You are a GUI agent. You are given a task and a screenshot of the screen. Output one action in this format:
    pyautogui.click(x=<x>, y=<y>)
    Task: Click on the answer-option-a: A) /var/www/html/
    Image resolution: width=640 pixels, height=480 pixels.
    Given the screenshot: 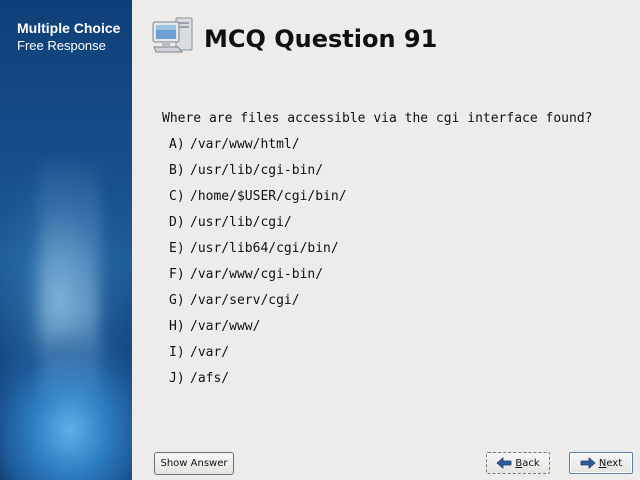 What is the action you would take?
    pyautogui.click(x=258, y=150)
    